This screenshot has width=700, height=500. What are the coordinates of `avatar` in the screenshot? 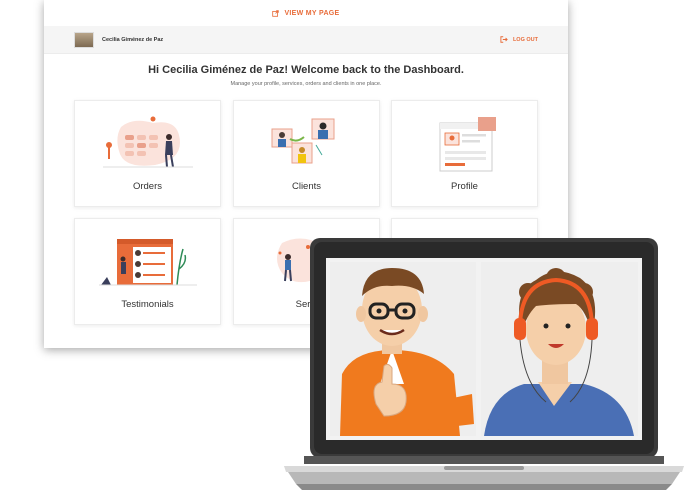 It's located at (84, 39).